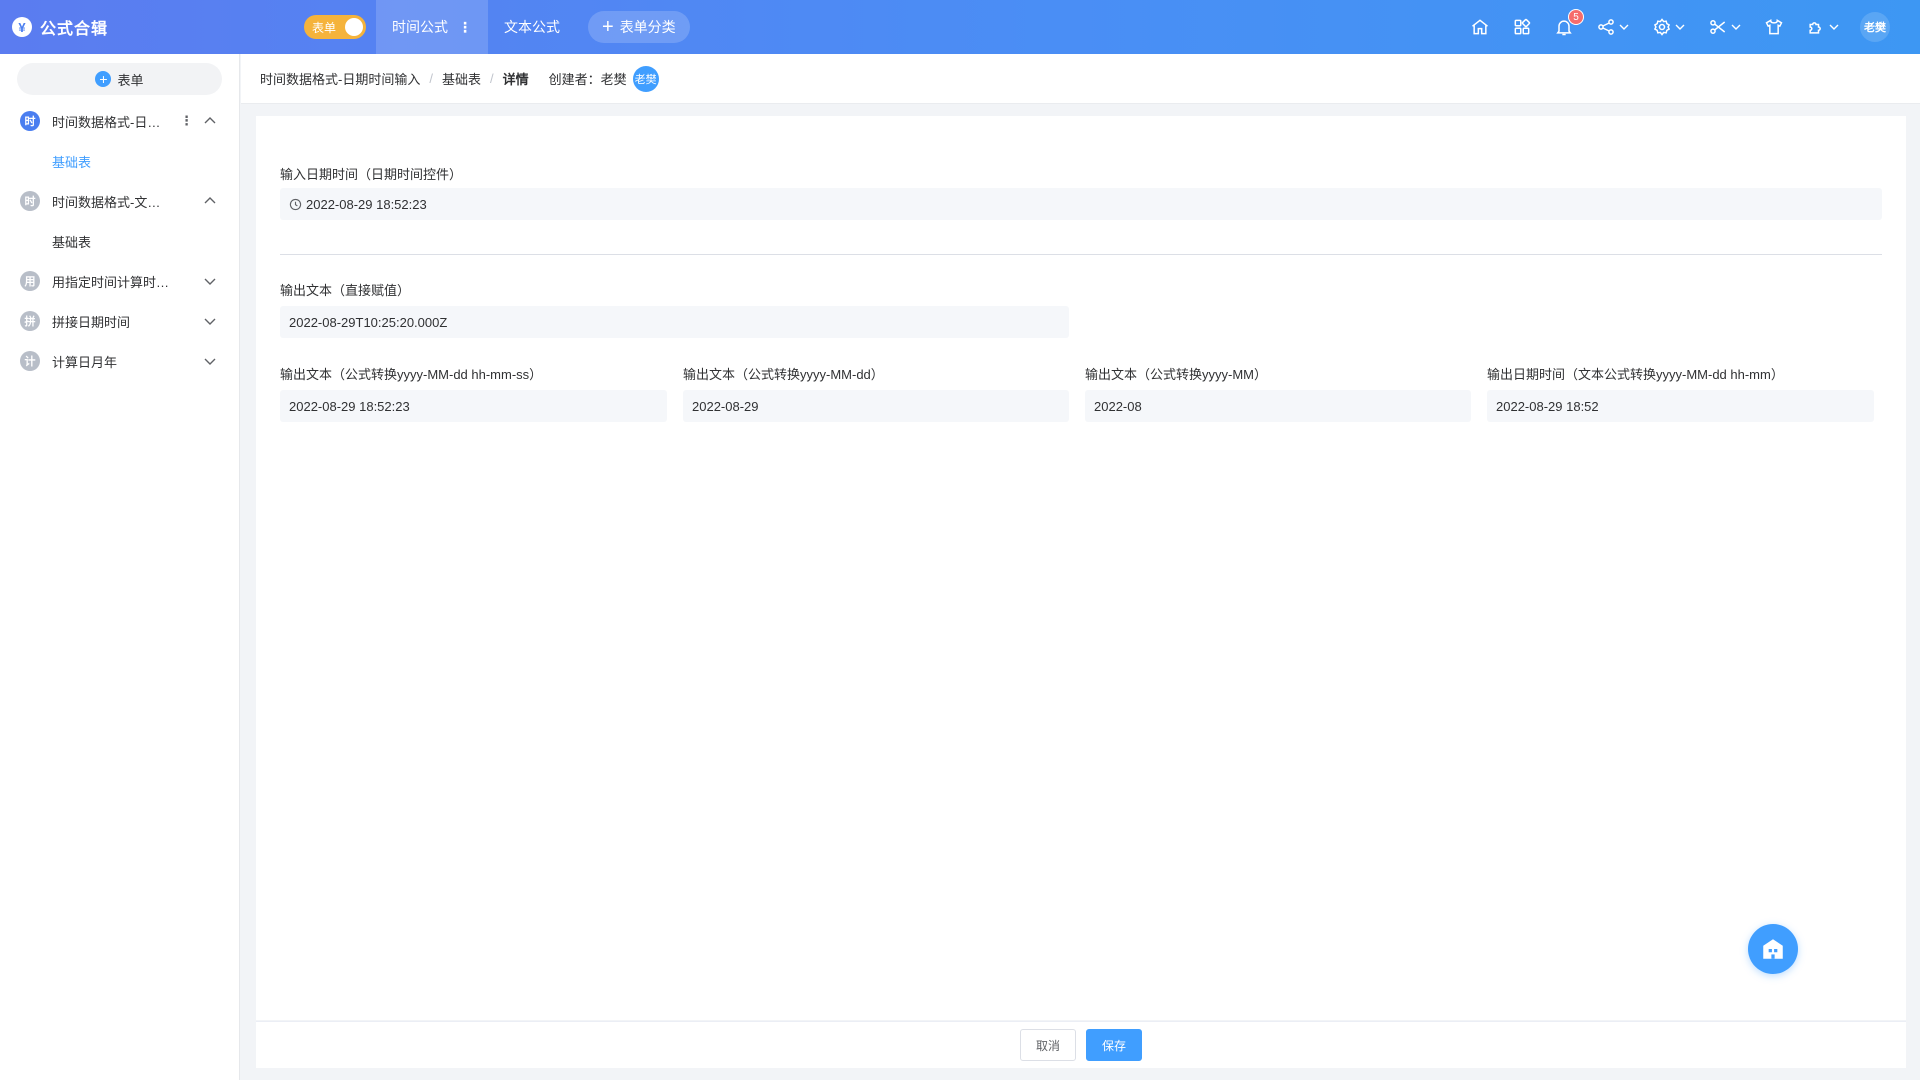 This screenshot has width=1920, height=1080. I want to click on breadcrumb: 时间数据格式-日期时间输入 / 基础表 / 详情 创建者：老樊 老樊, so click(1080, 79).